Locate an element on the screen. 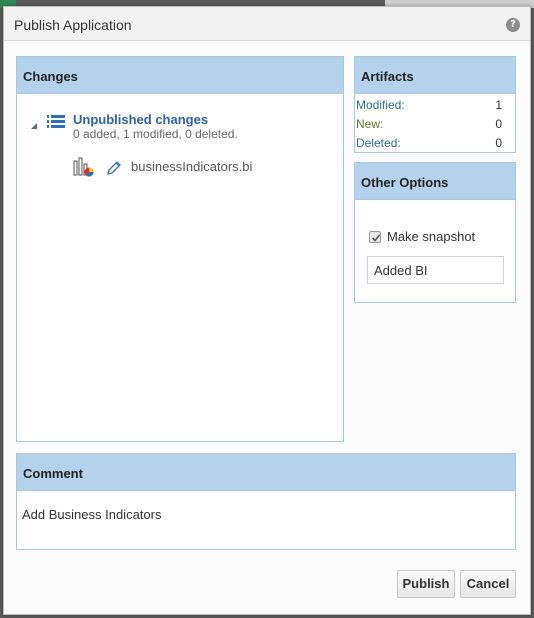 The width and height of the screenshot is (534, 618). artifact-label: Deleted: is located at coordinates (378, 143).